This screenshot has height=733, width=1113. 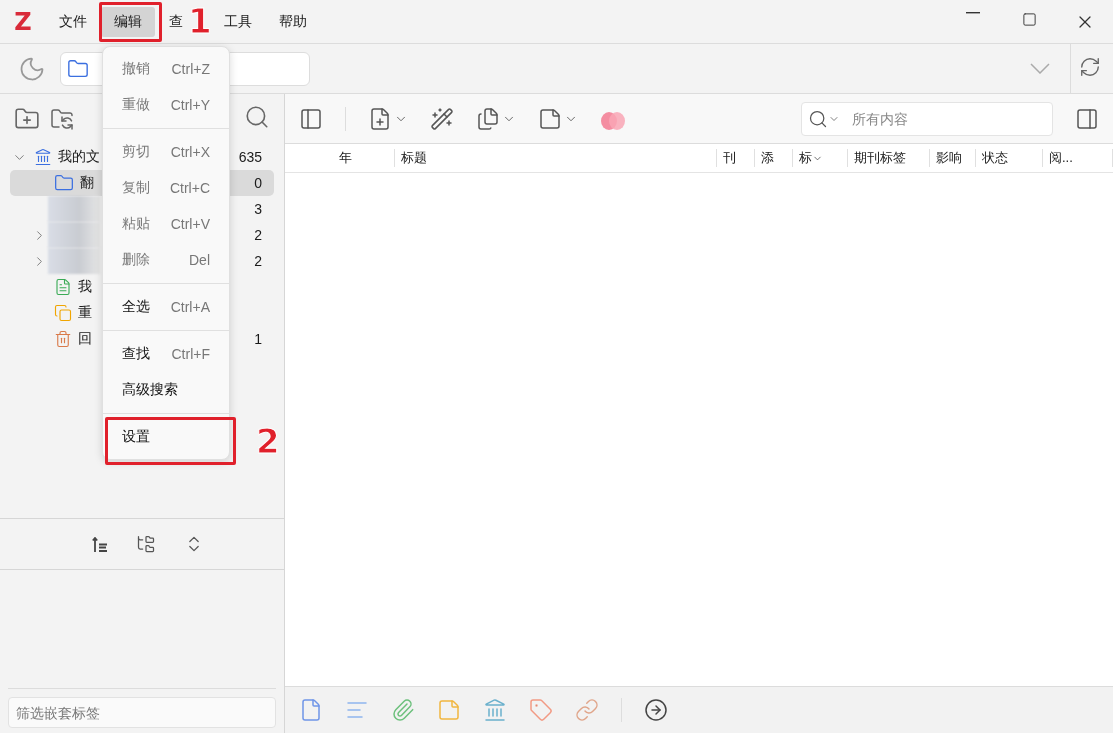 What do you see at coordinates (87, 183) in the screenshot?
I see `tree-label: 翻` at bounding box center [87, 183].